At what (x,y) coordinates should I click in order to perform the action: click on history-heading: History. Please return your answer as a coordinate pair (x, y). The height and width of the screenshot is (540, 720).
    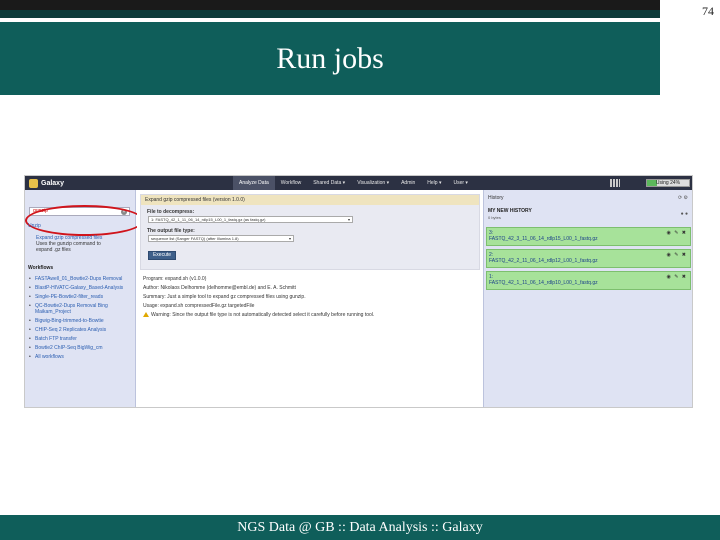
    Looking at the image, I should click on (496, 198).